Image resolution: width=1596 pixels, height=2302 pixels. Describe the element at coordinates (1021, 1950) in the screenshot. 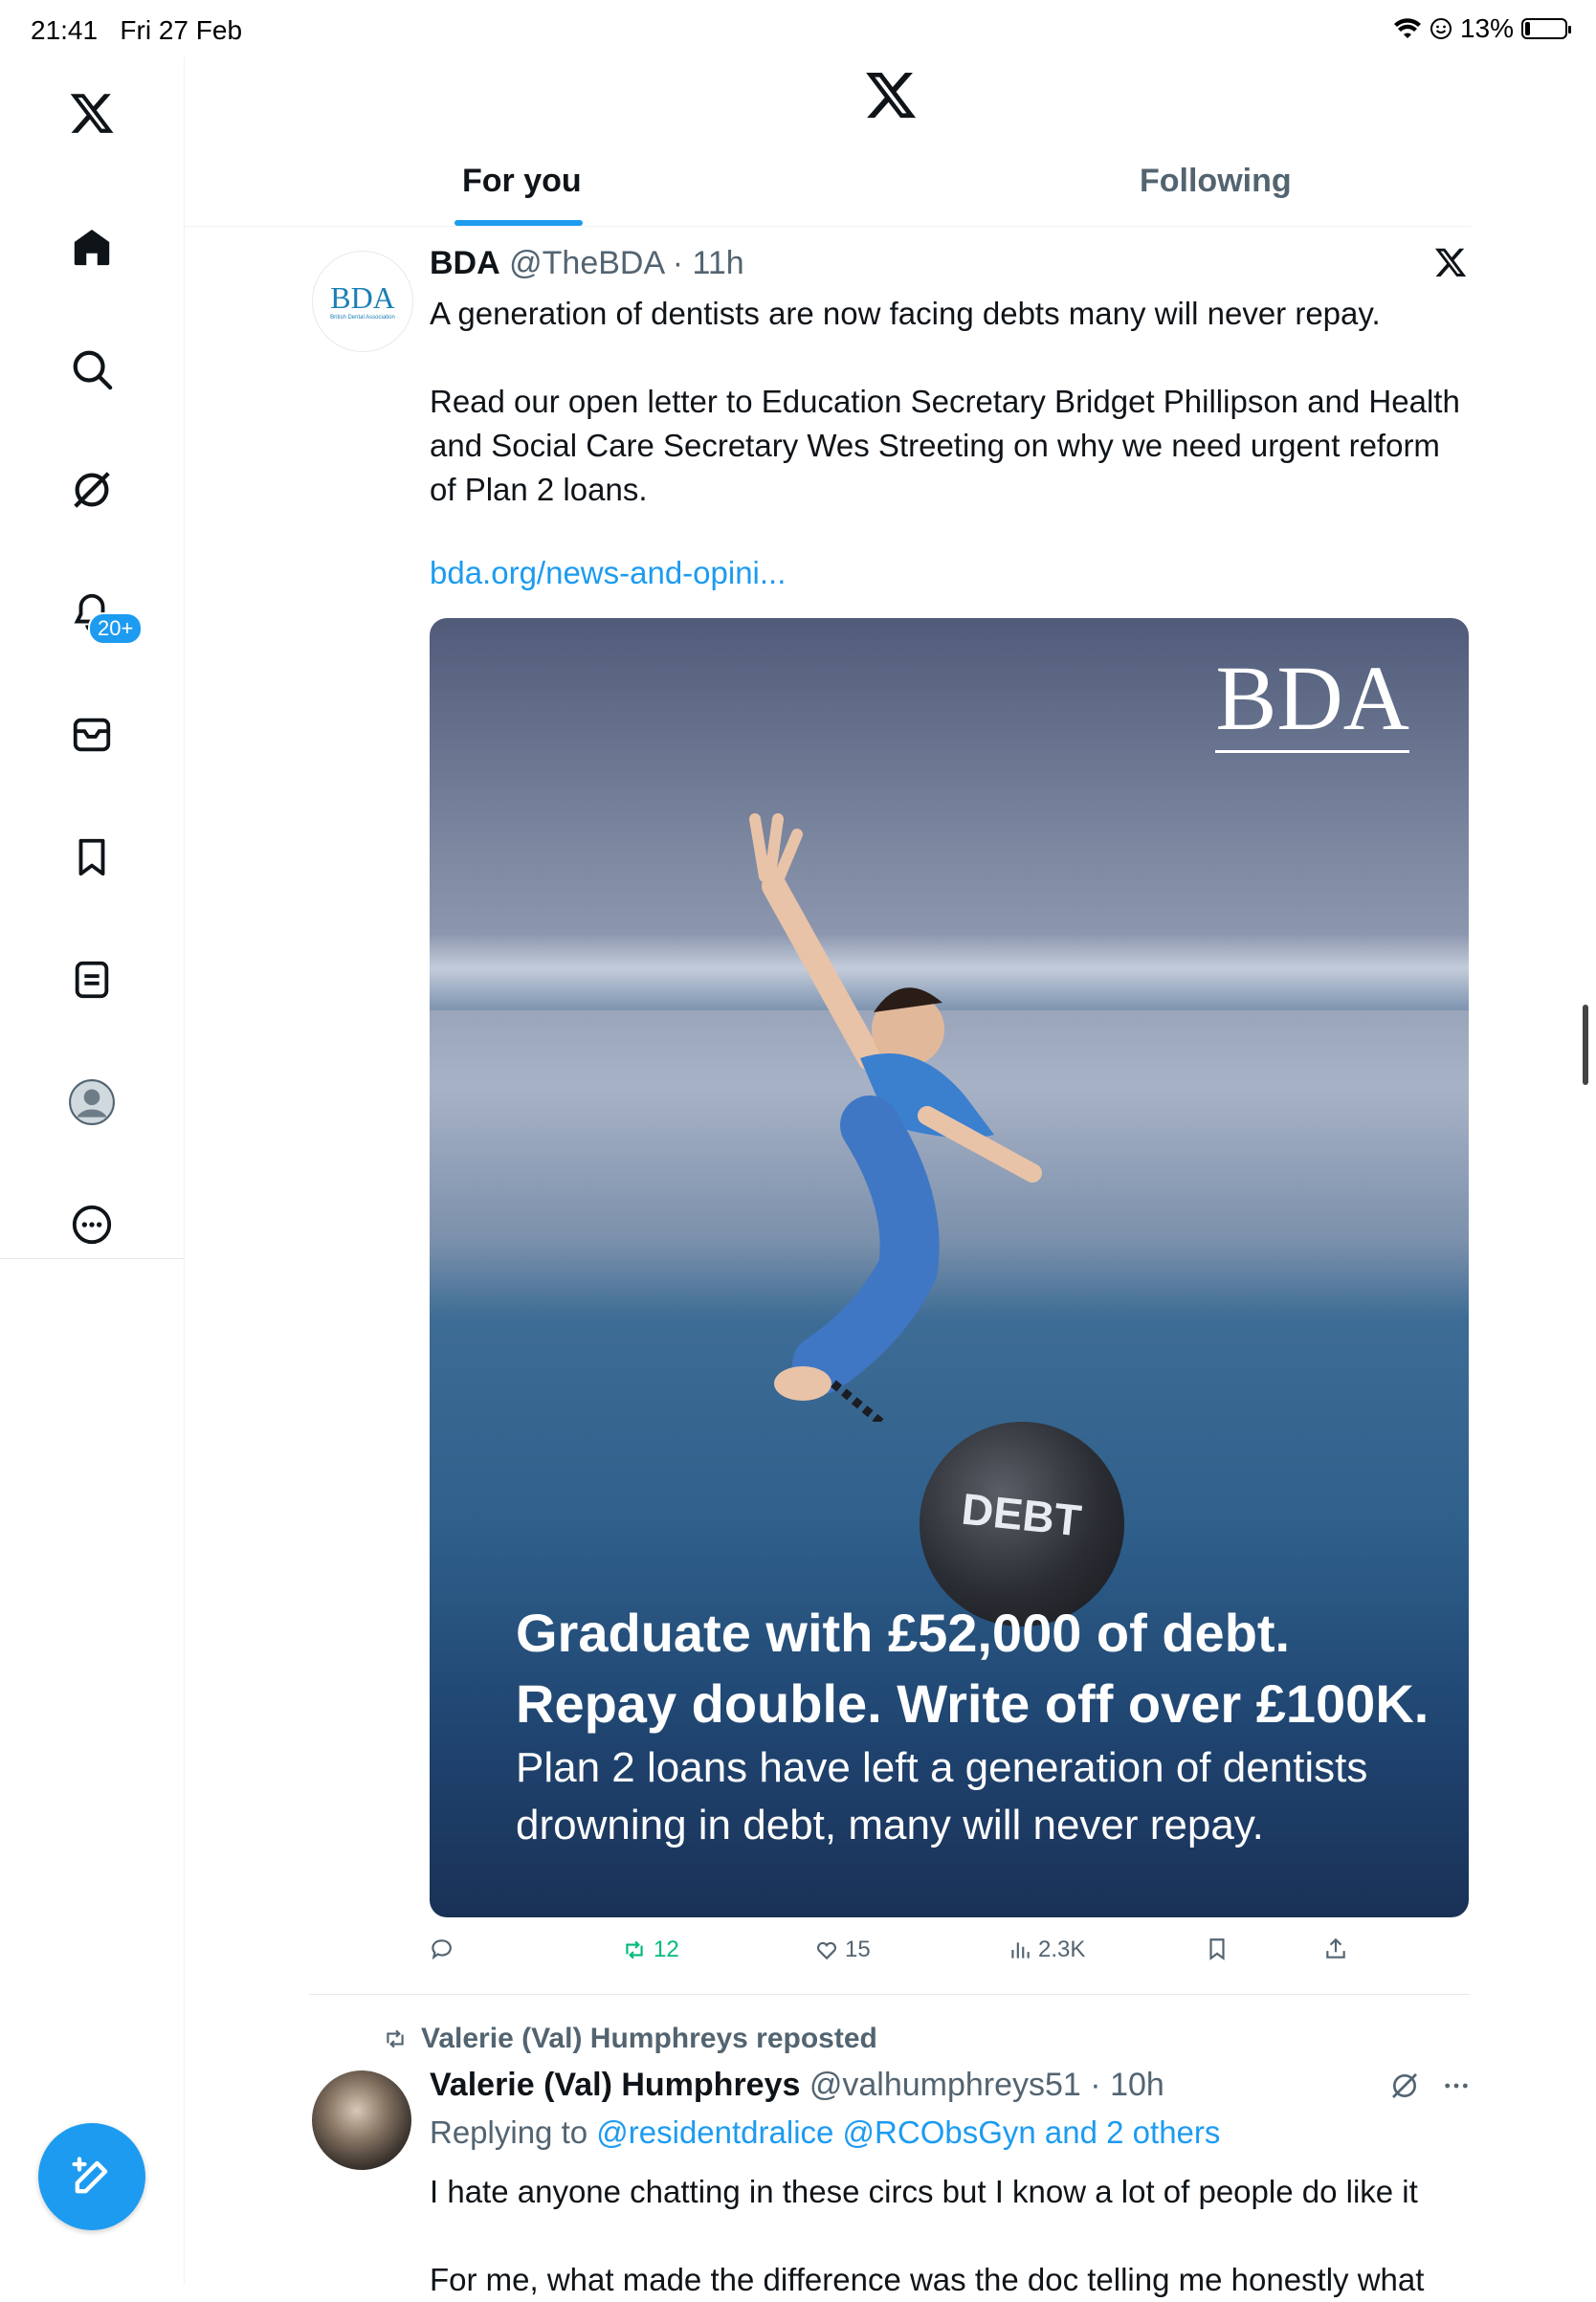

I see `views-icon` at that location.